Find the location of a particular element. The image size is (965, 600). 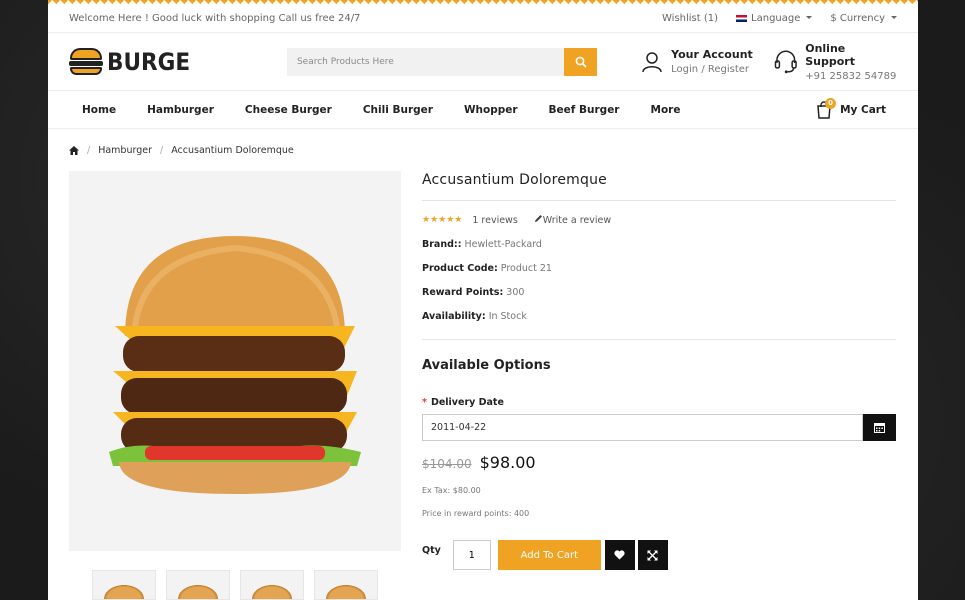

product-code-row: Product Code: Product 21 is located at coordinates (659, 268).